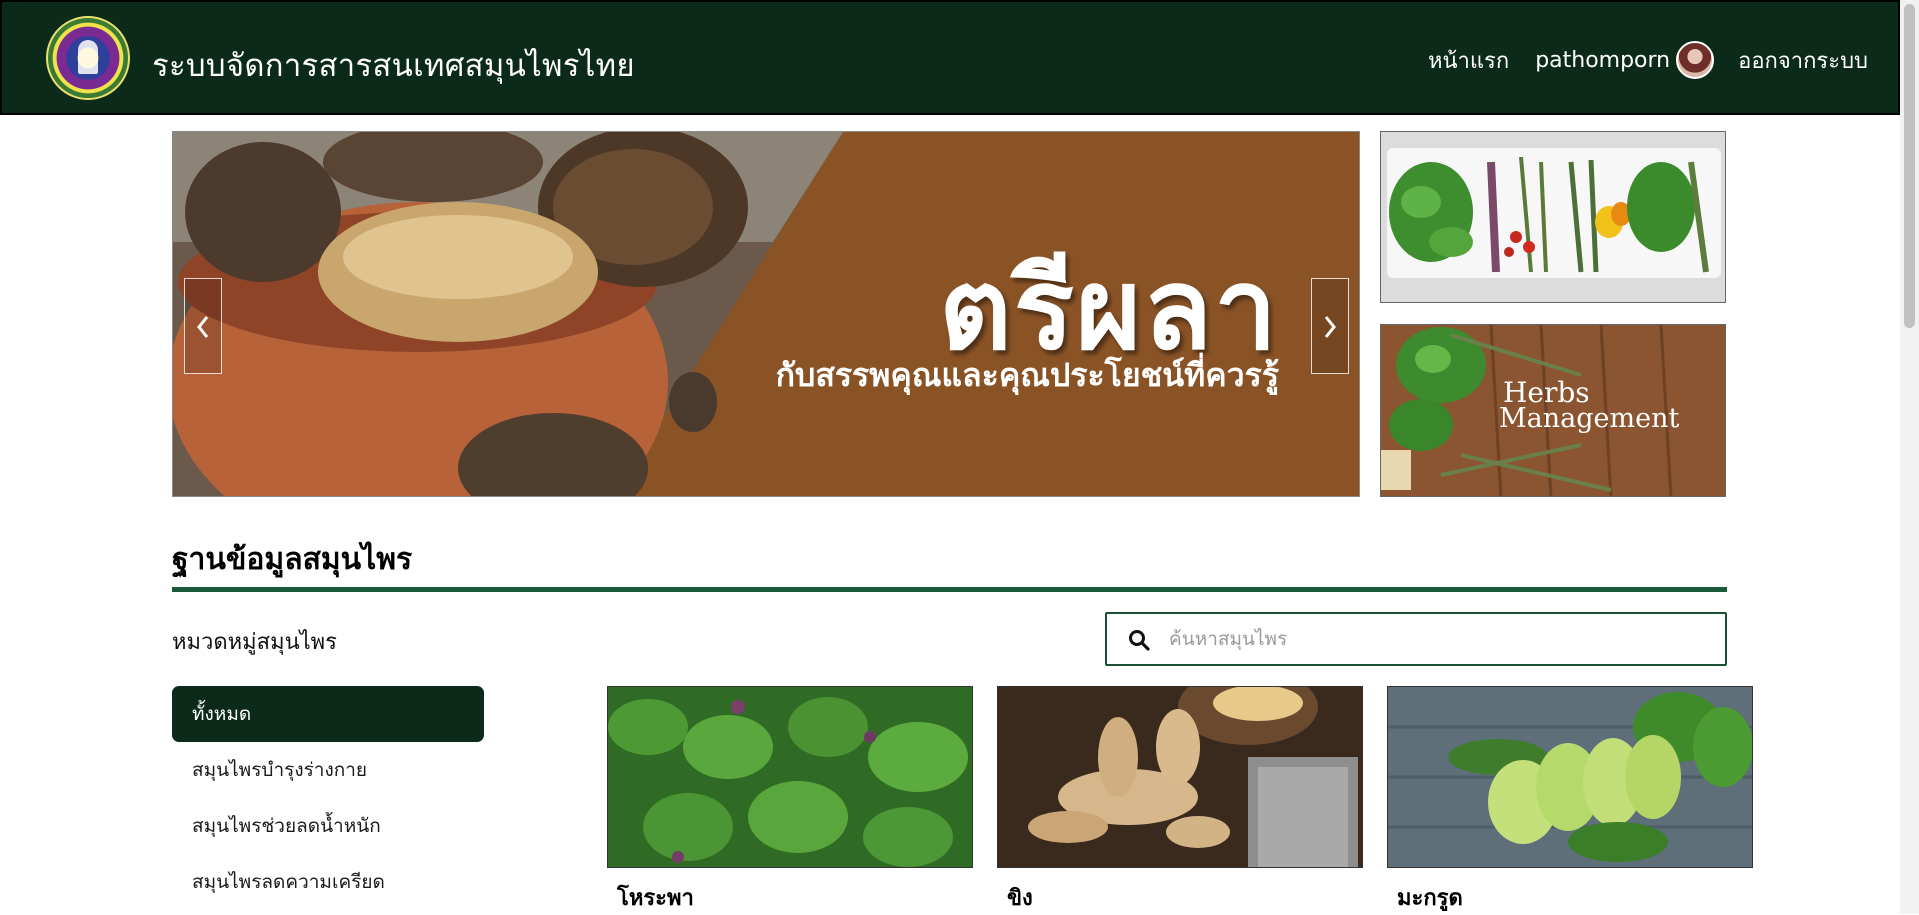 This screenshot has height=915, width=1919. I want to click on category-item-tonic: สมุนไพรบำรุงร่างกาย, so click(328, 770).